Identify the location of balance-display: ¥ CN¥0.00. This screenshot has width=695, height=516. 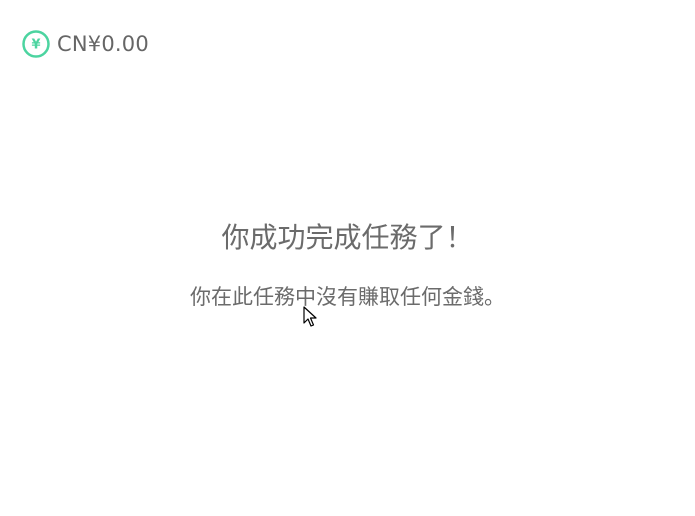
(85, 44).